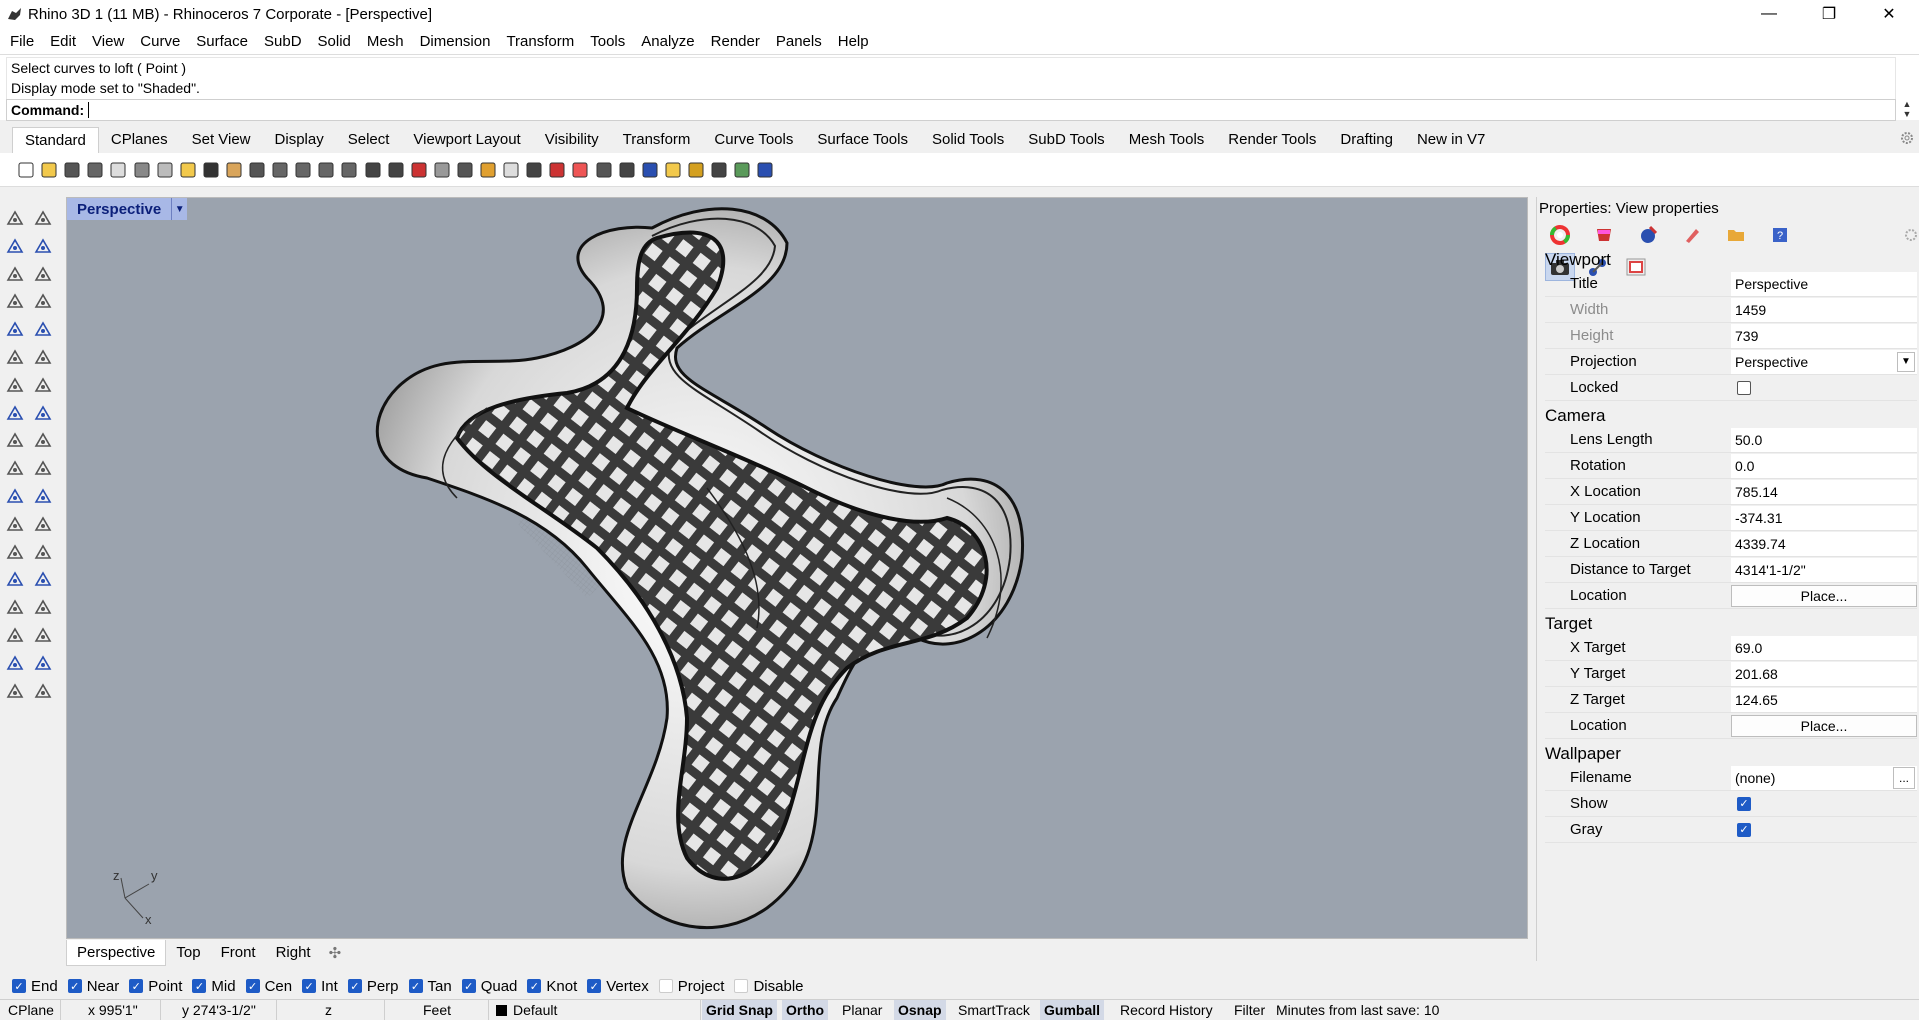 Image resolution: width=1919 pixels, height=1020 pixels. Describe the element at coordinates (43, 691) in the screenshot. I see `paint-icon` at that location.